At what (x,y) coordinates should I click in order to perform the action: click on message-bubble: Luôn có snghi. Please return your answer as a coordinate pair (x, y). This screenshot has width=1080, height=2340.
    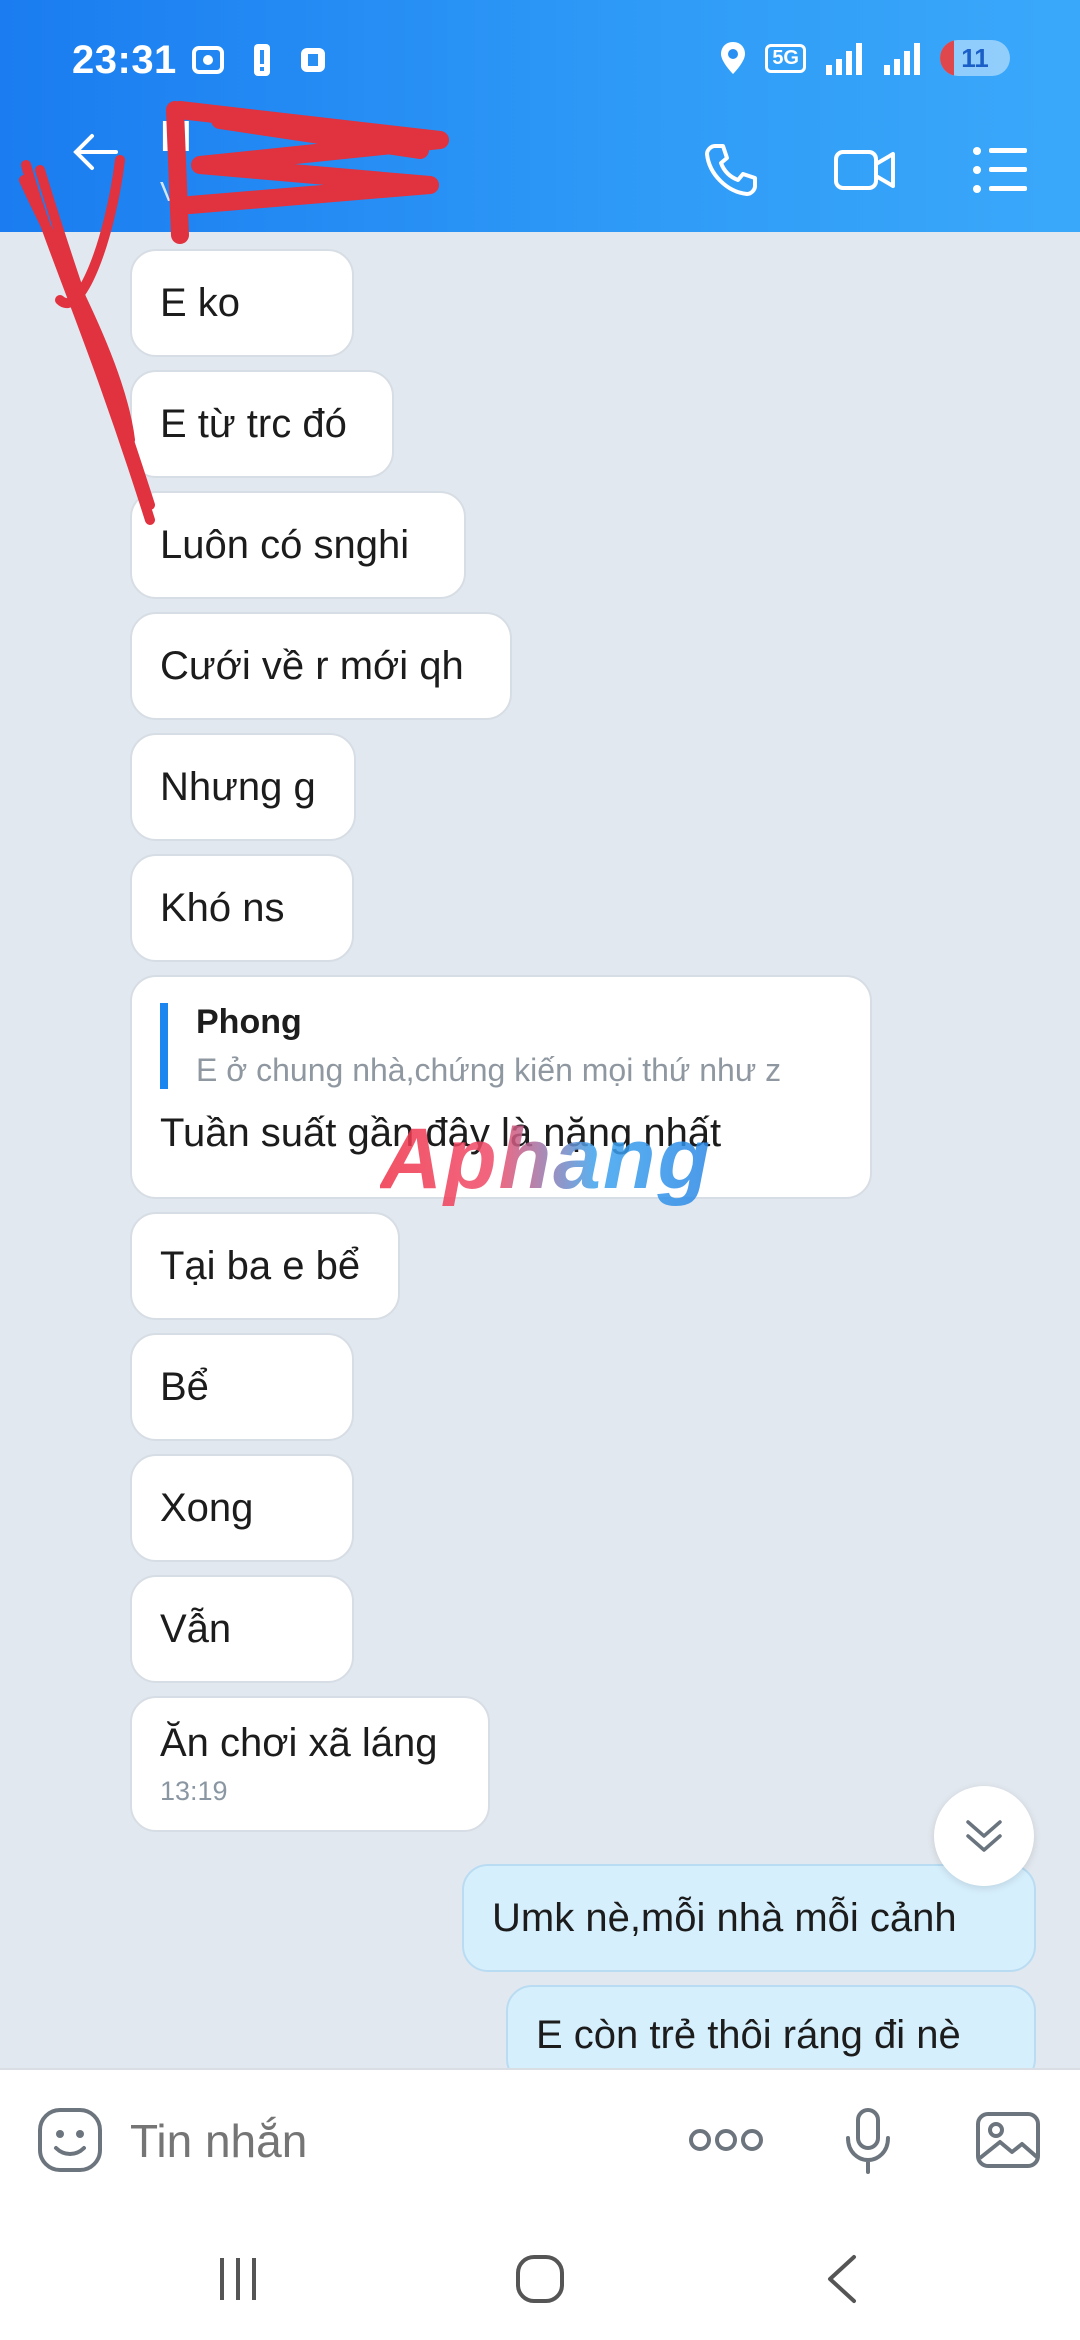
    Looking at the image, I should click on (298, 545).